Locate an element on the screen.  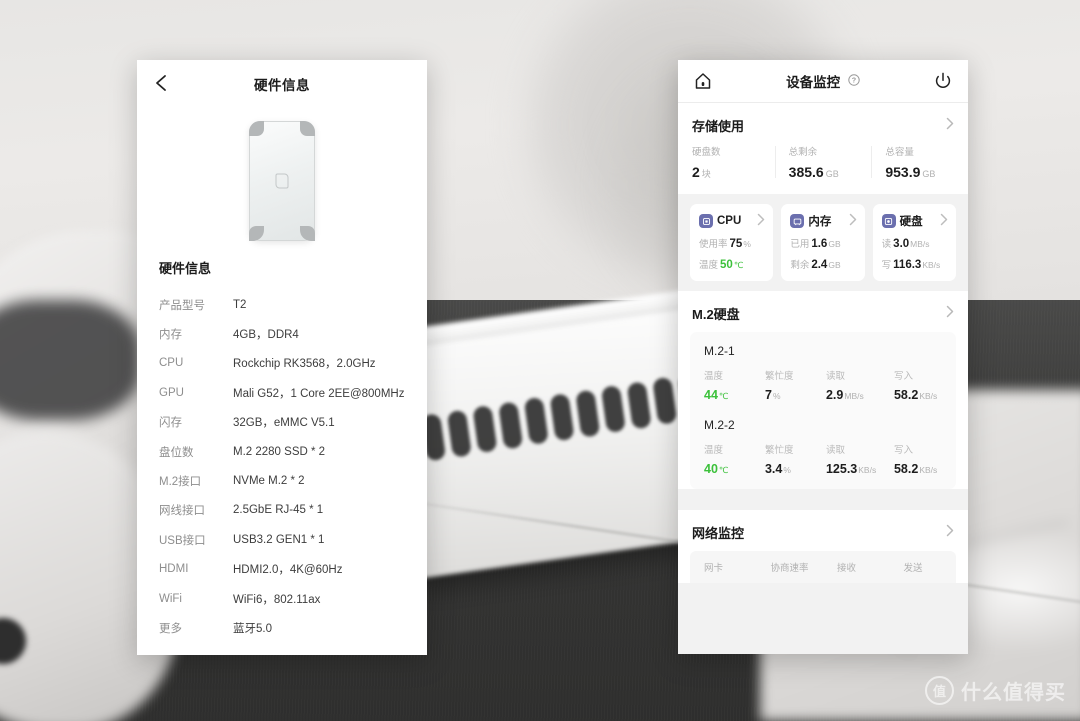
mini-metric-value: 1.6 is located at coordinates (819, 244).